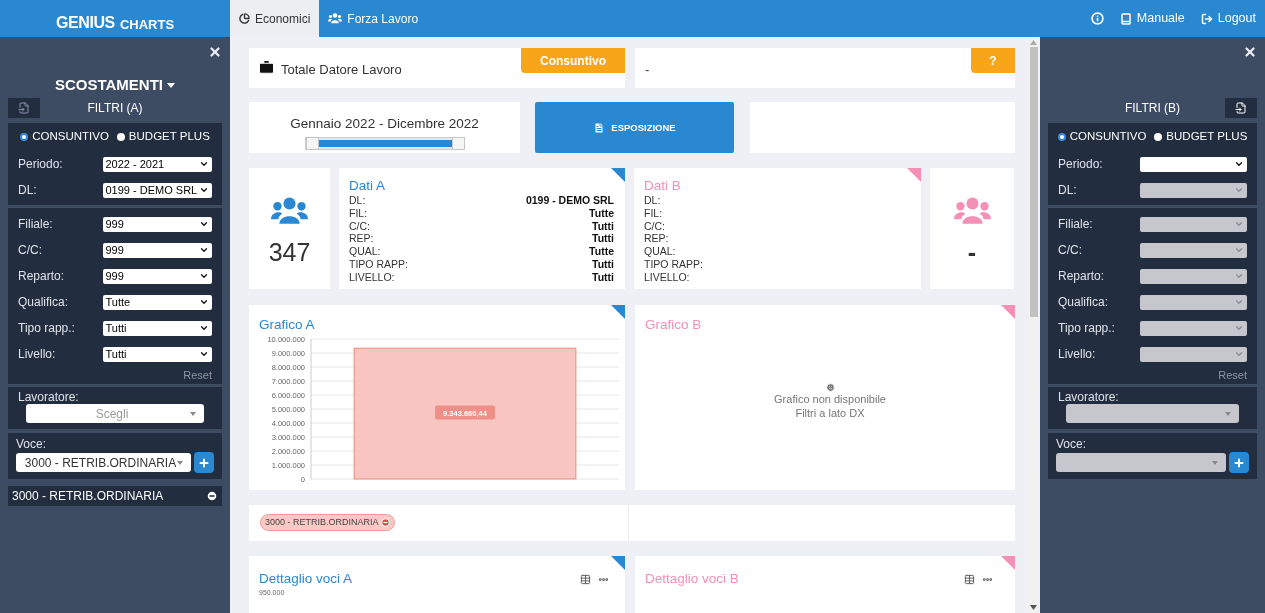 The width and height of the screenshot is (1265, 613). I want to click on dropdown, so click(1193, 164).